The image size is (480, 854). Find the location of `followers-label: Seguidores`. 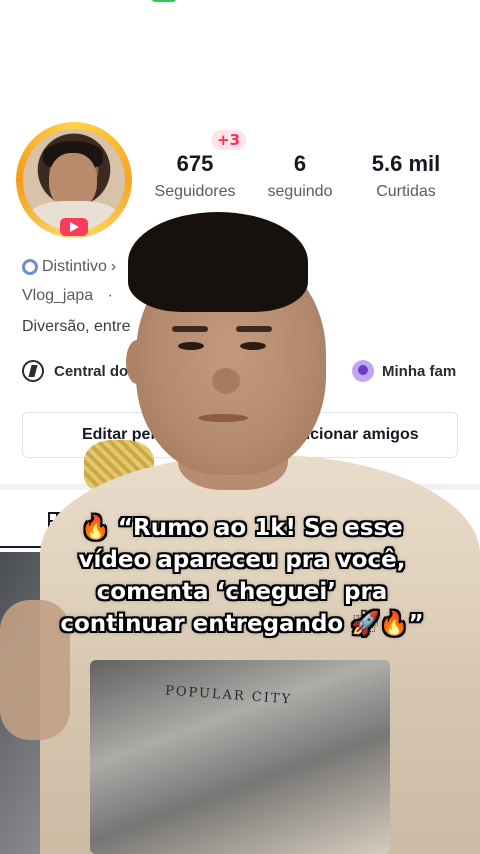

followers-label: Seguidores is located at coordinates (195, 191).